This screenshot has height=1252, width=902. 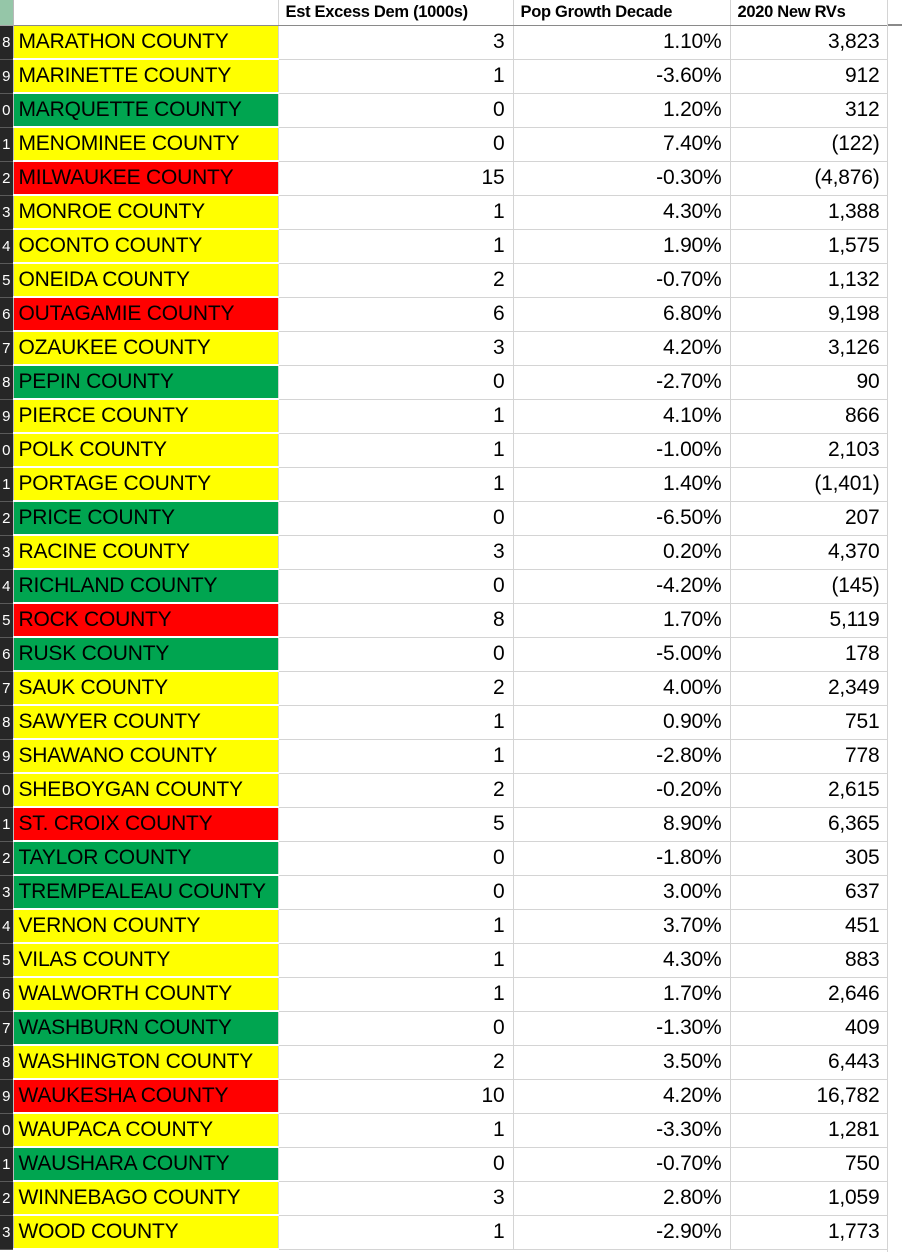 I want to click on cell-new-rvs-2020: 1,773, so click(x=809, y=1232).